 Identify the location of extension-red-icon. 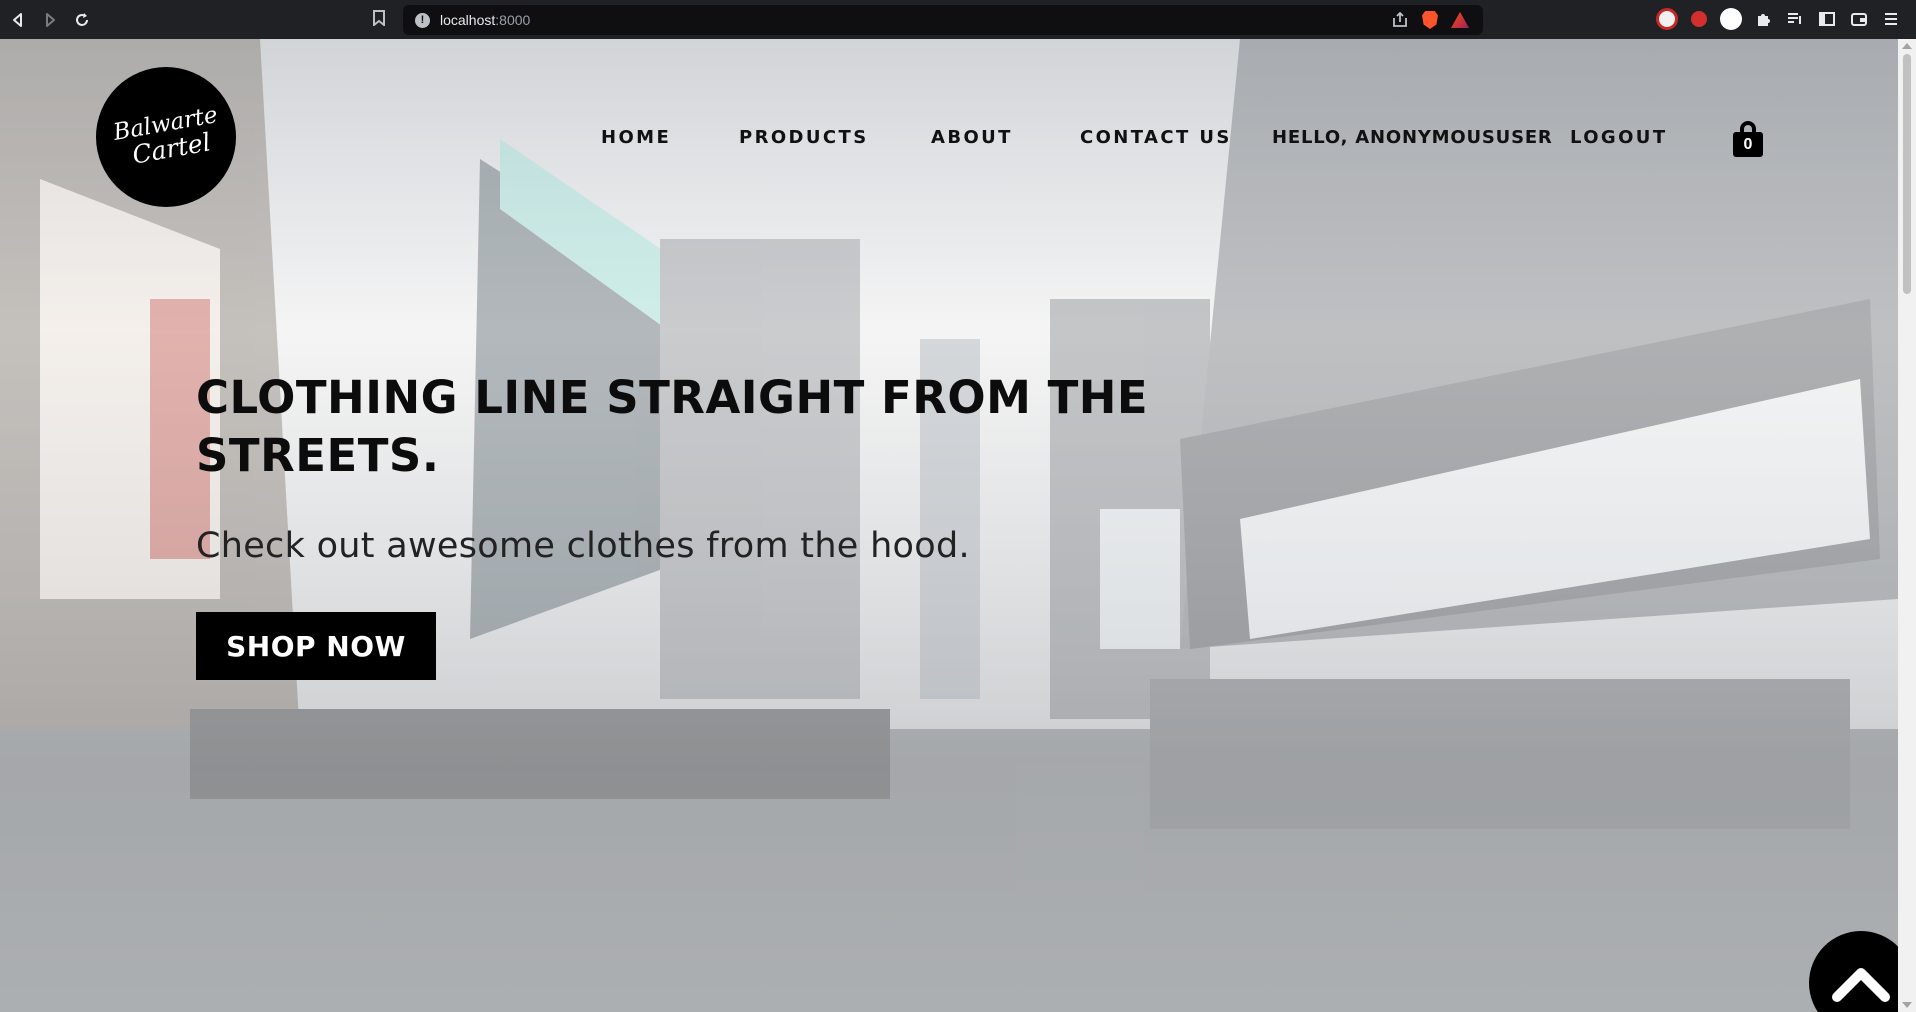
(1699, 19).